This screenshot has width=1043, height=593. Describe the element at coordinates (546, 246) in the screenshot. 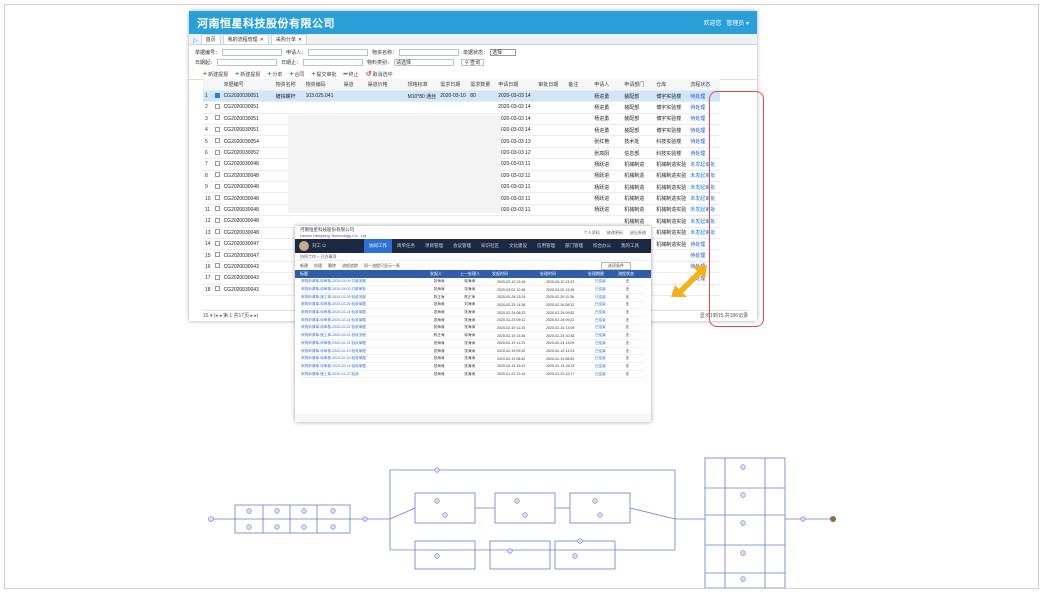

I see `portal-menu-item: 信用管理` at that location.